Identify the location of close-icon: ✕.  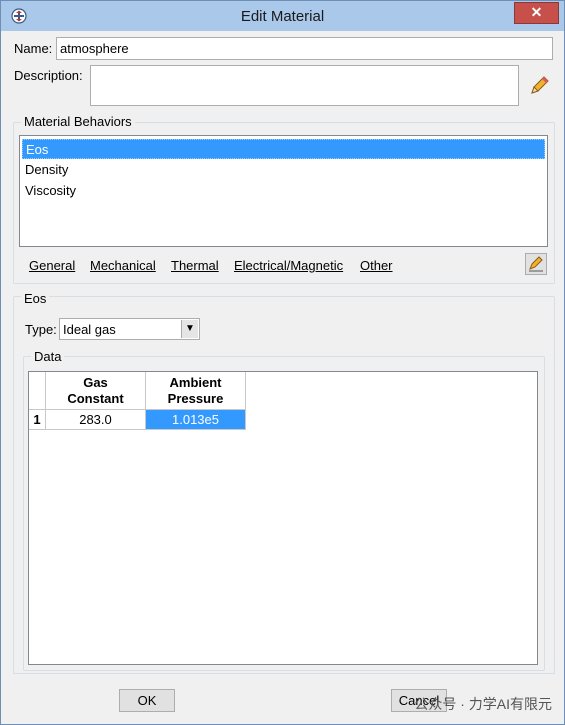
(536, 12).